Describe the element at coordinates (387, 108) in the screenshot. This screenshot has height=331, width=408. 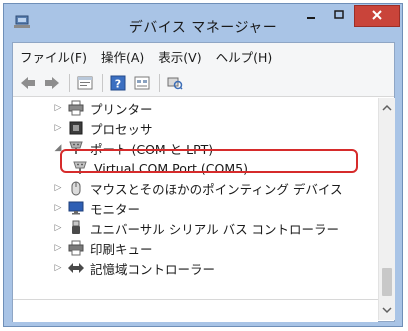
I see `scroll-up-icon` at that location.